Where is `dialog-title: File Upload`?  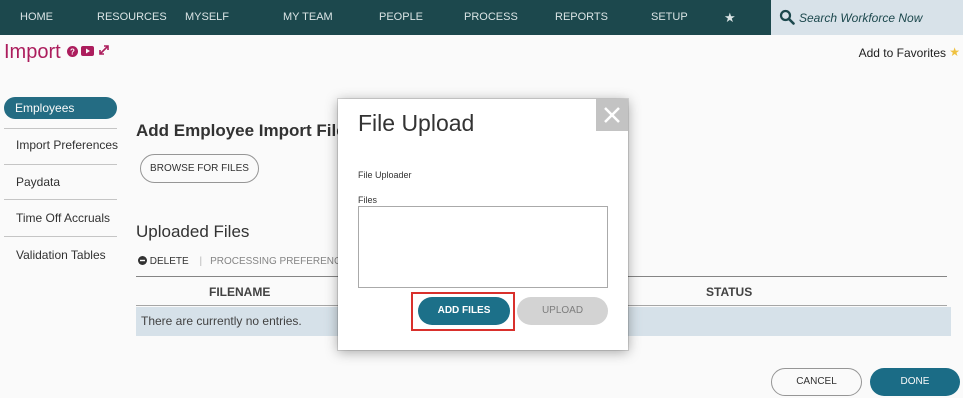
dialog-title: File Upload is located at coordinates (416, 123).